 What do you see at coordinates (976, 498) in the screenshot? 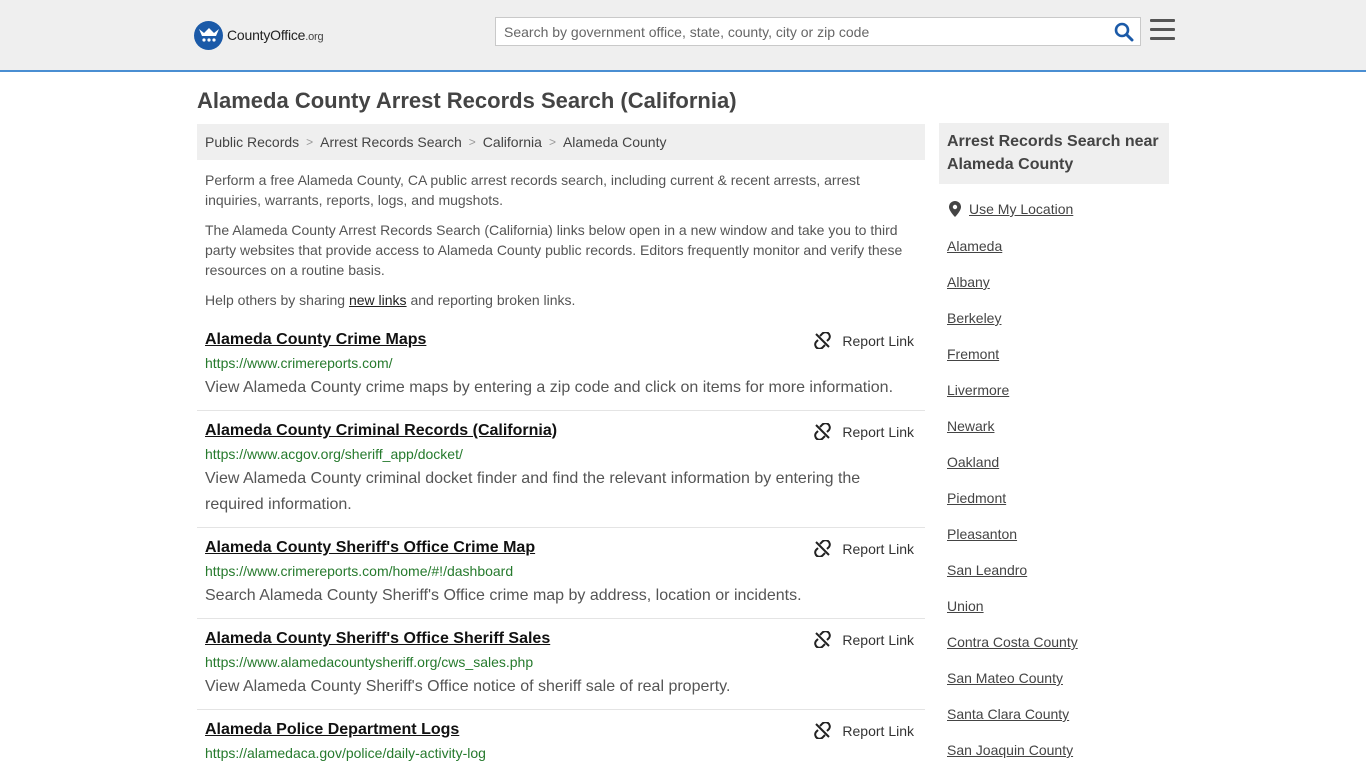
I see `sidebar-link-piedmont: Piedmont` at bounding box center [976, 498].